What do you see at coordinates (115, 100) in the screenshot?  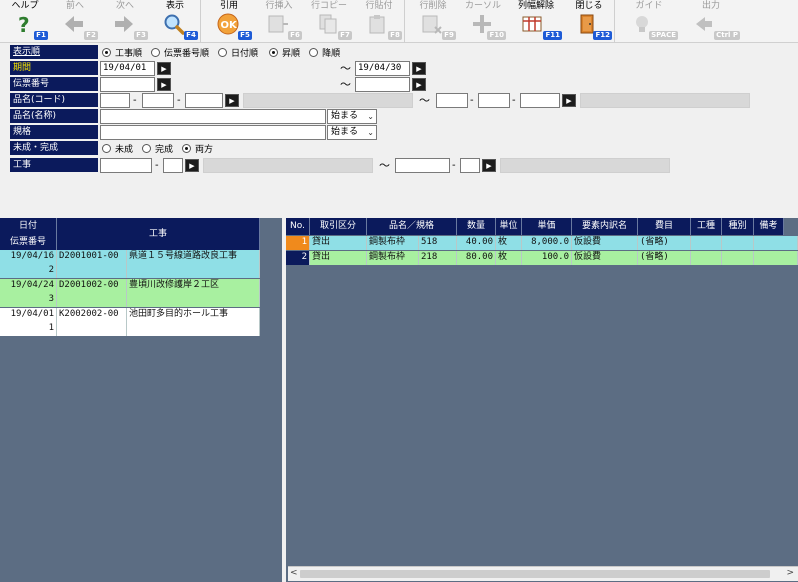 I see `code-from-1-input` at bounding box center [115, 100].